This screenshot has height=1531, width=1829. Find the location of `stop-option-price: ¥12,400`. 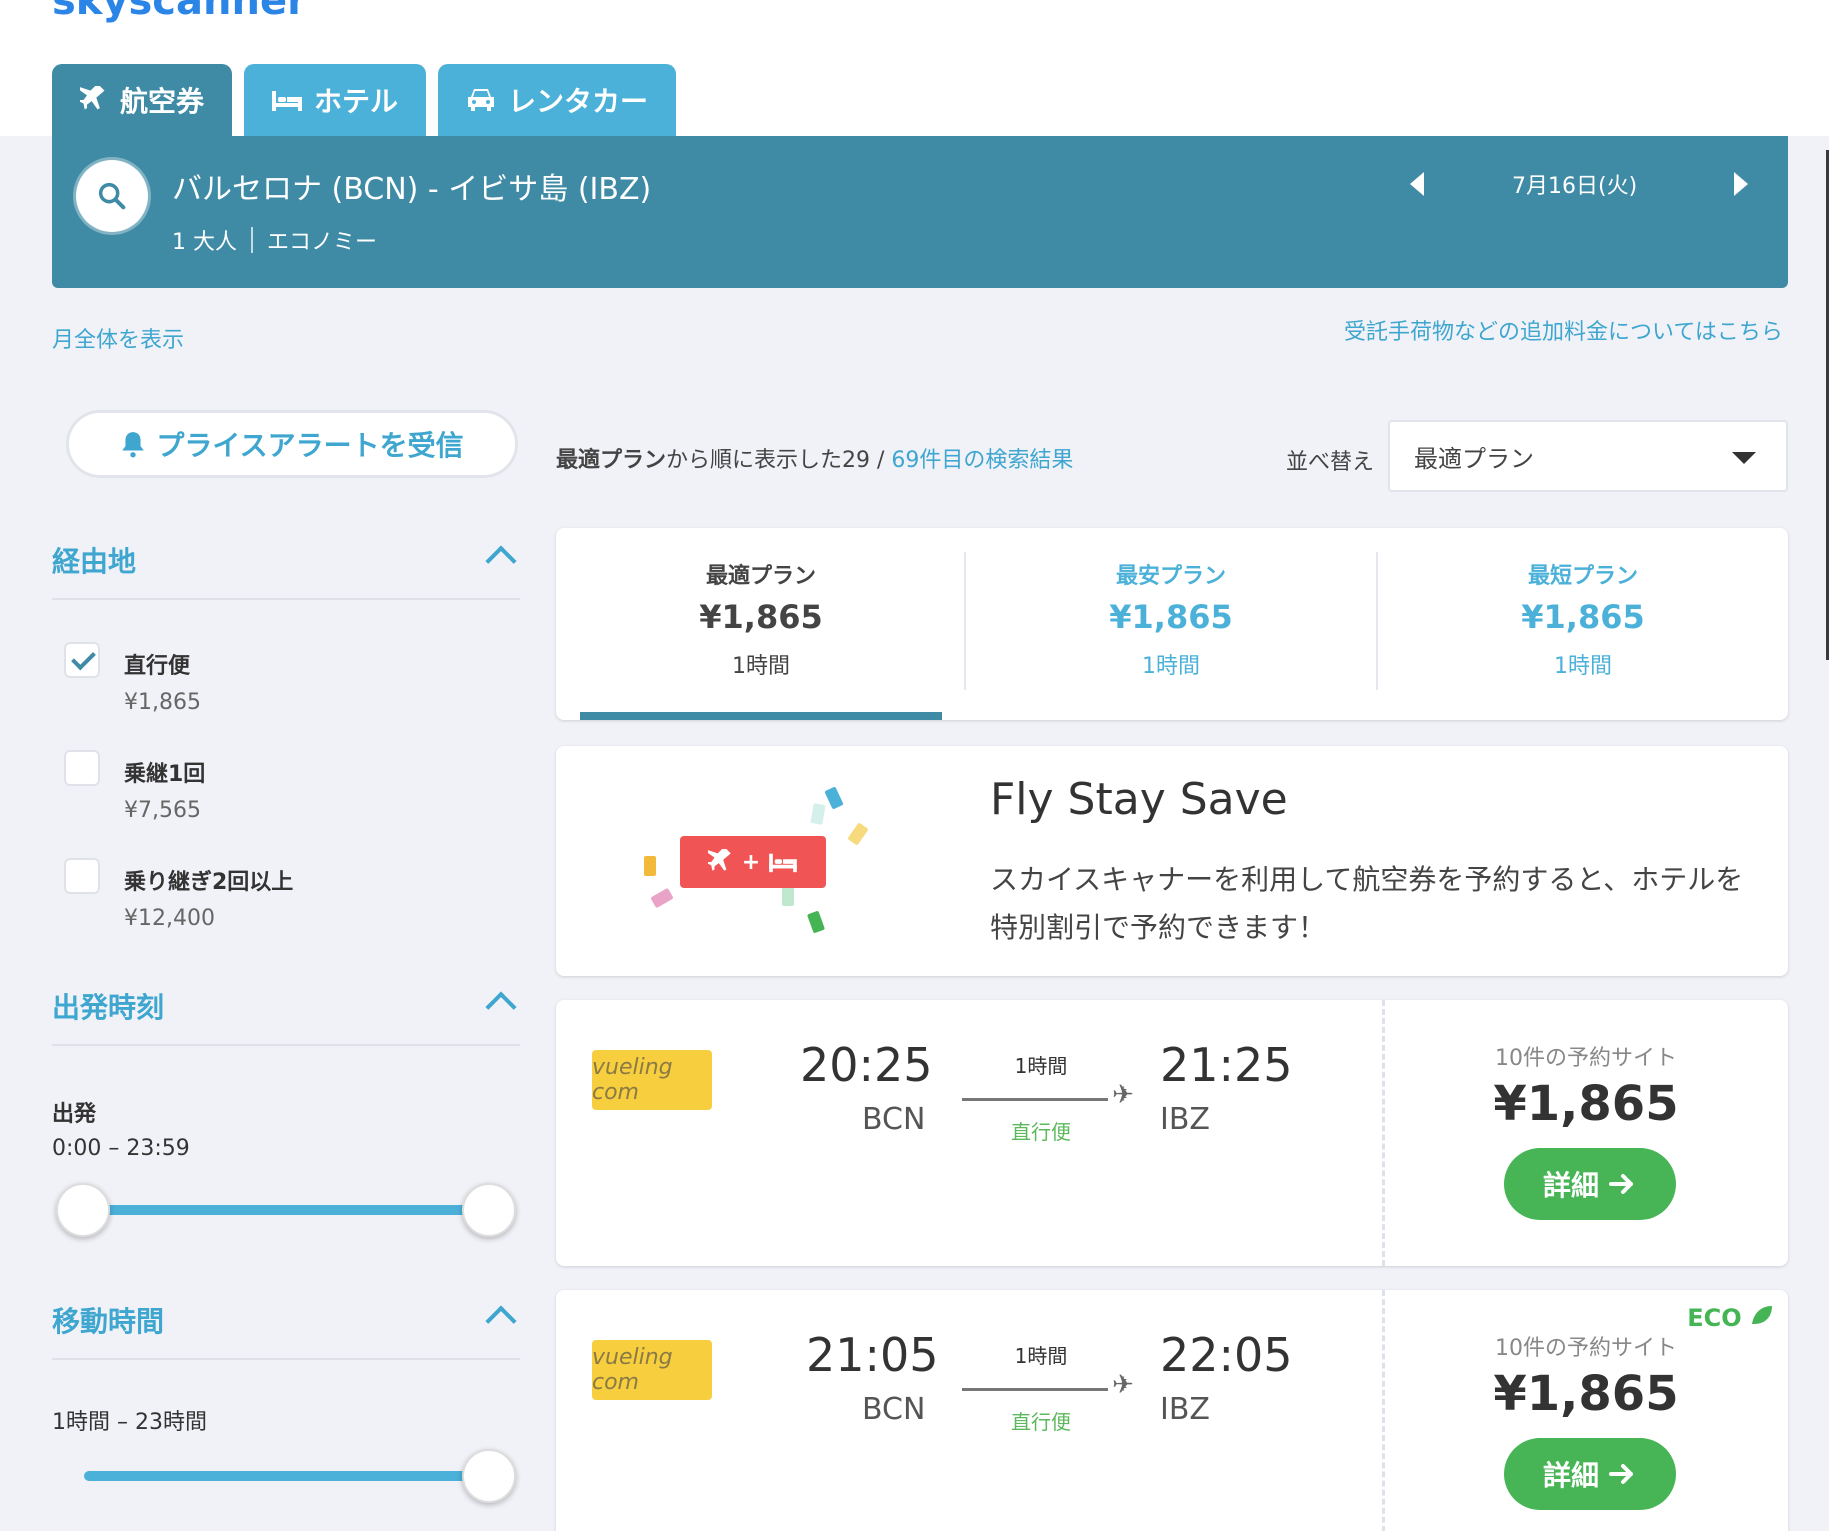

stop-option-price: ¥12,400 is located at coordinates (169, 918).